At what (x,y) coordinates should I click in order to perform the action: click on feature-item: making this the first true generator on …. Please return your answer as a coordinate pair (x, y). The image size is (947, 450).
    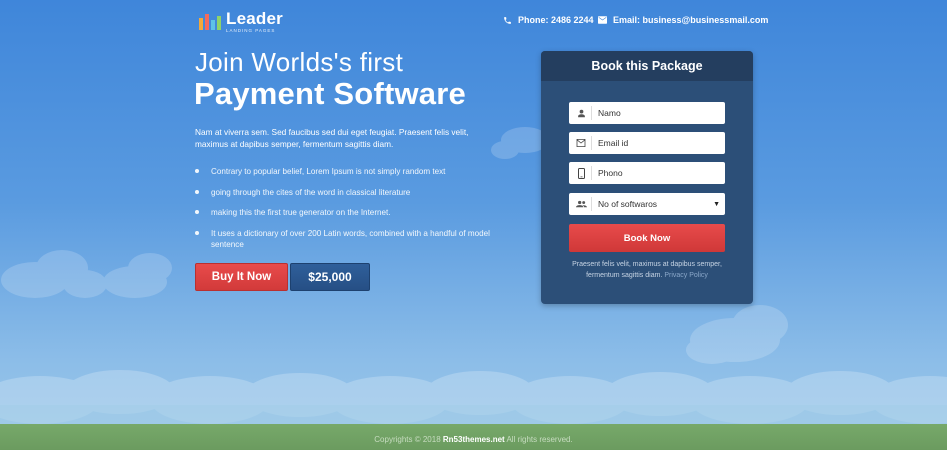
    Looking at the image, I should click on (345, 212).